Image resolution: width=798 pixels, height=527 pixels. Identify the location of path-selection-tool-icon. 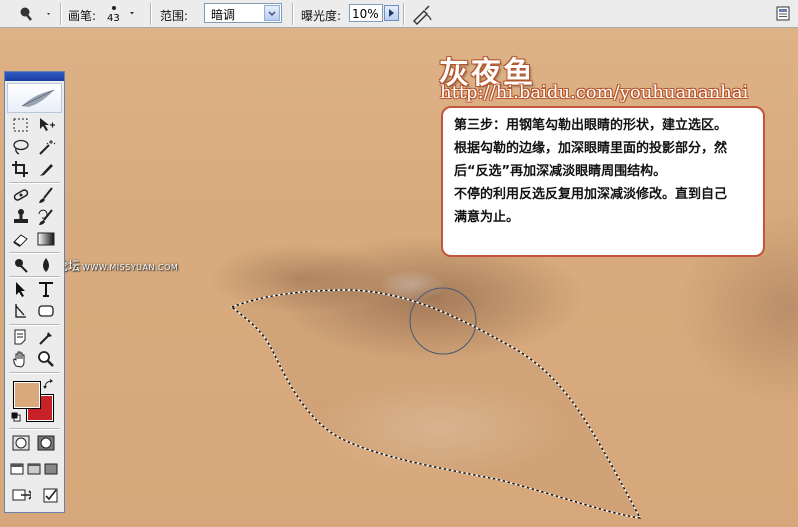
(20, 289).